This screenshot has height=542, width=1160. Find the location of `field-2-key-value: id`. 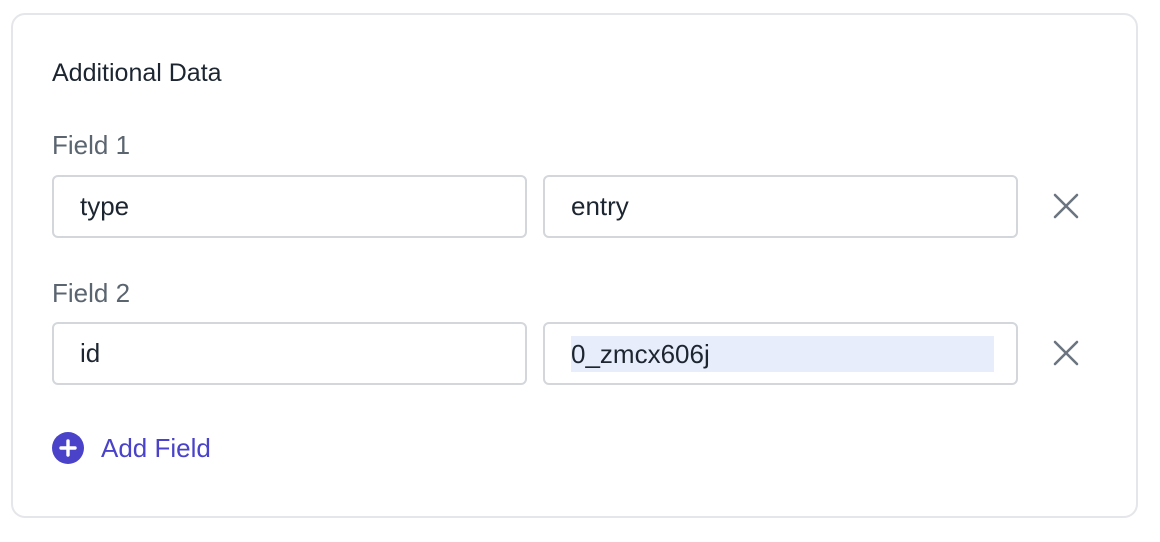

field-2-key-value: id is located at coordinates (90, 353).